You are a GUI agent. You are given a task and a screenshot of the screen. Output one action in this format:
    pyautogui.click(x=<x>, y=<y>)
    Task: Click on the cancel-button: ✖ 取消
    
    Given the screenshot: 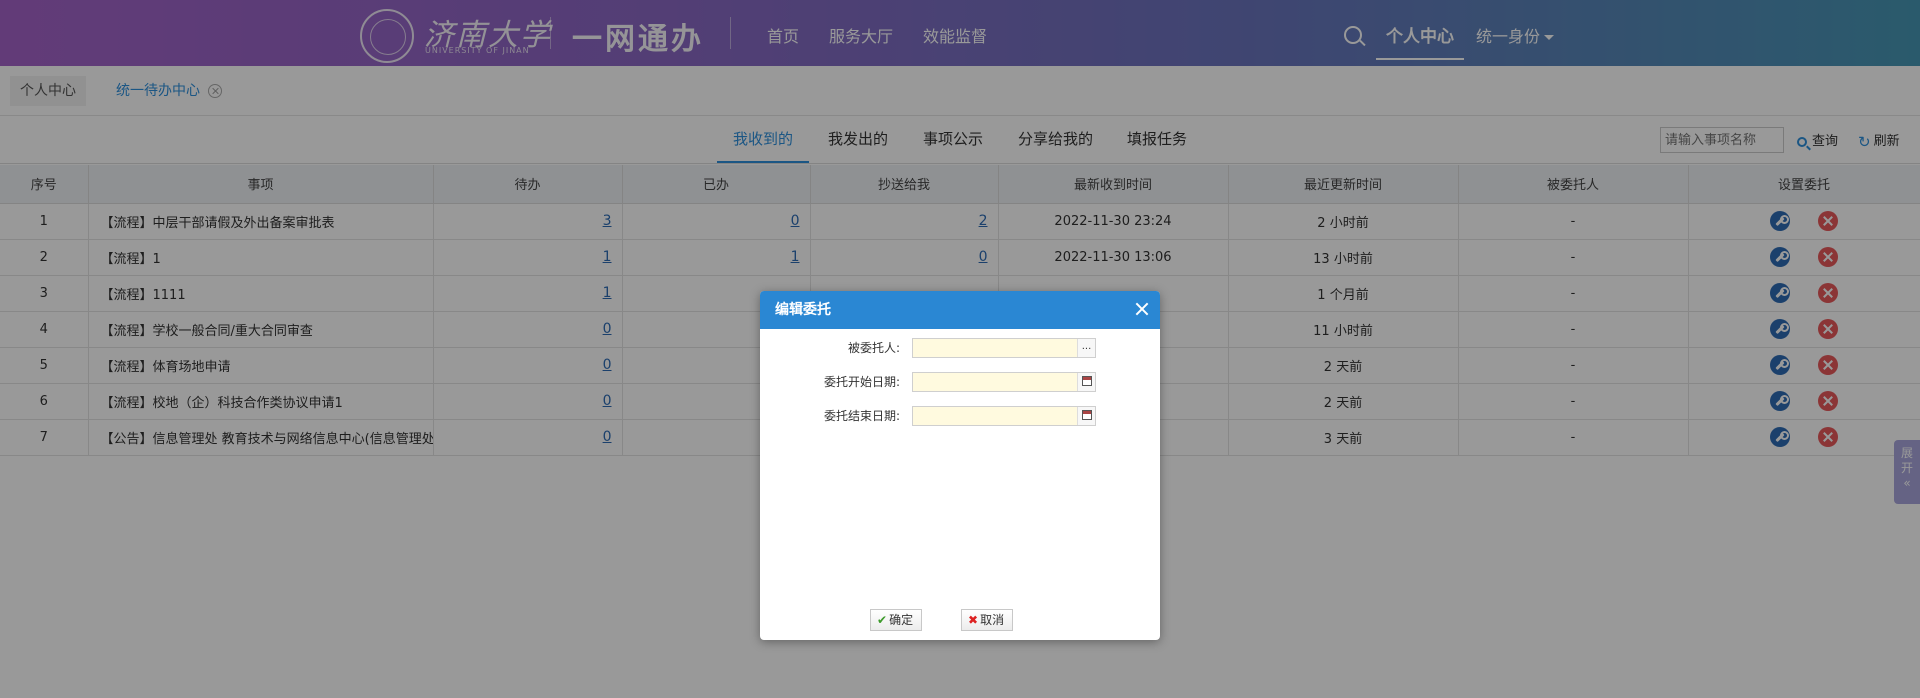 What is the action you would take?
    pyautogui.click(x=987, y=620)
    